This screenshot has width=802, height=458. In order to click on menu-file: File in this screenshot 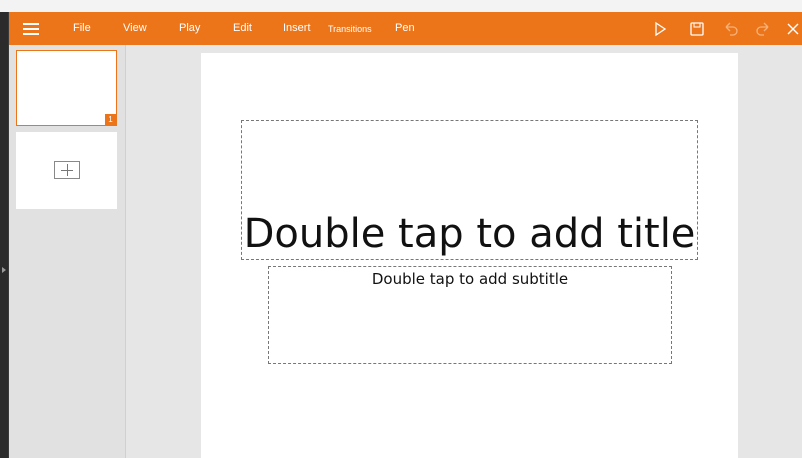, I will do `click(82, 28)`.